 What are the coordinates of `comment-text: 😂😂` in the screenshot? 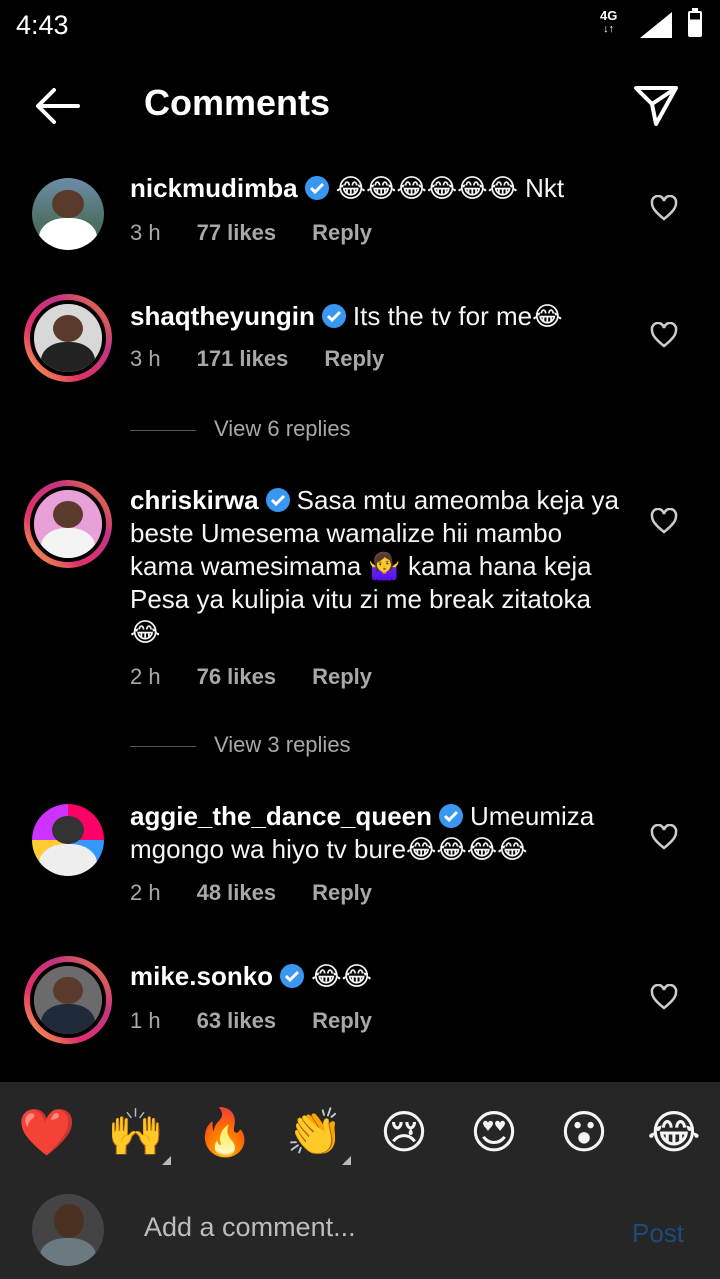 It's located at (341, 976).